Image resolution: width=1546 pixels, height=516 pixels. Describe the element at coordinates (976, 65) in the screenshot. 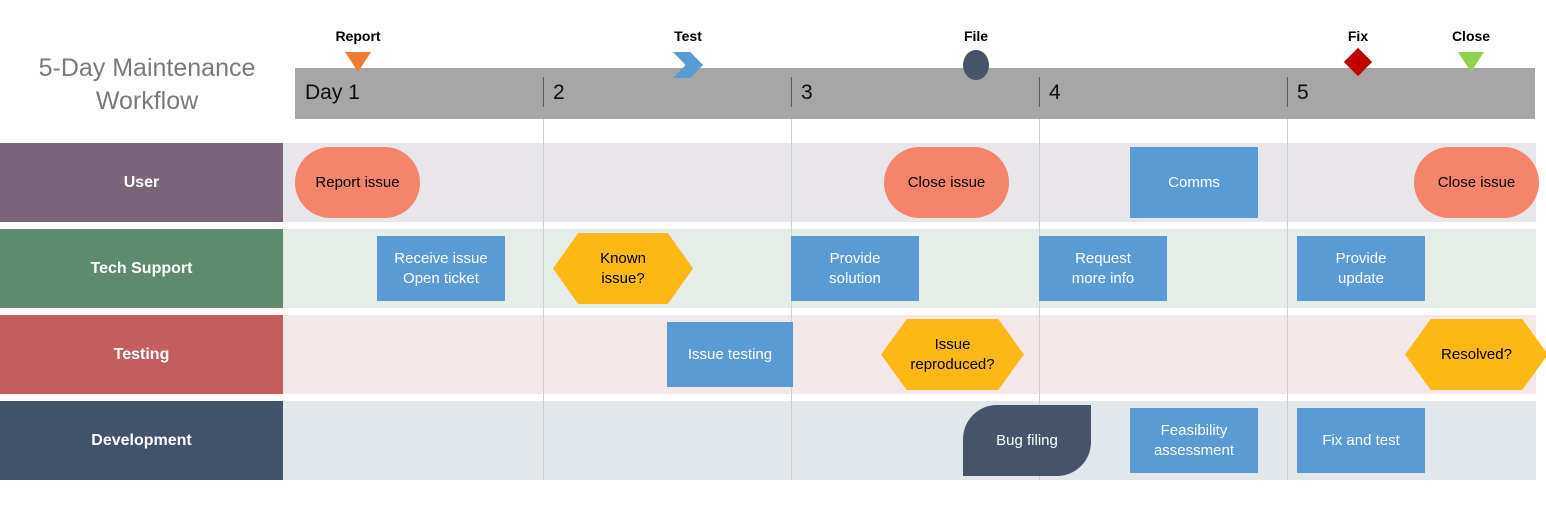

I see `circle-icon` at that location.